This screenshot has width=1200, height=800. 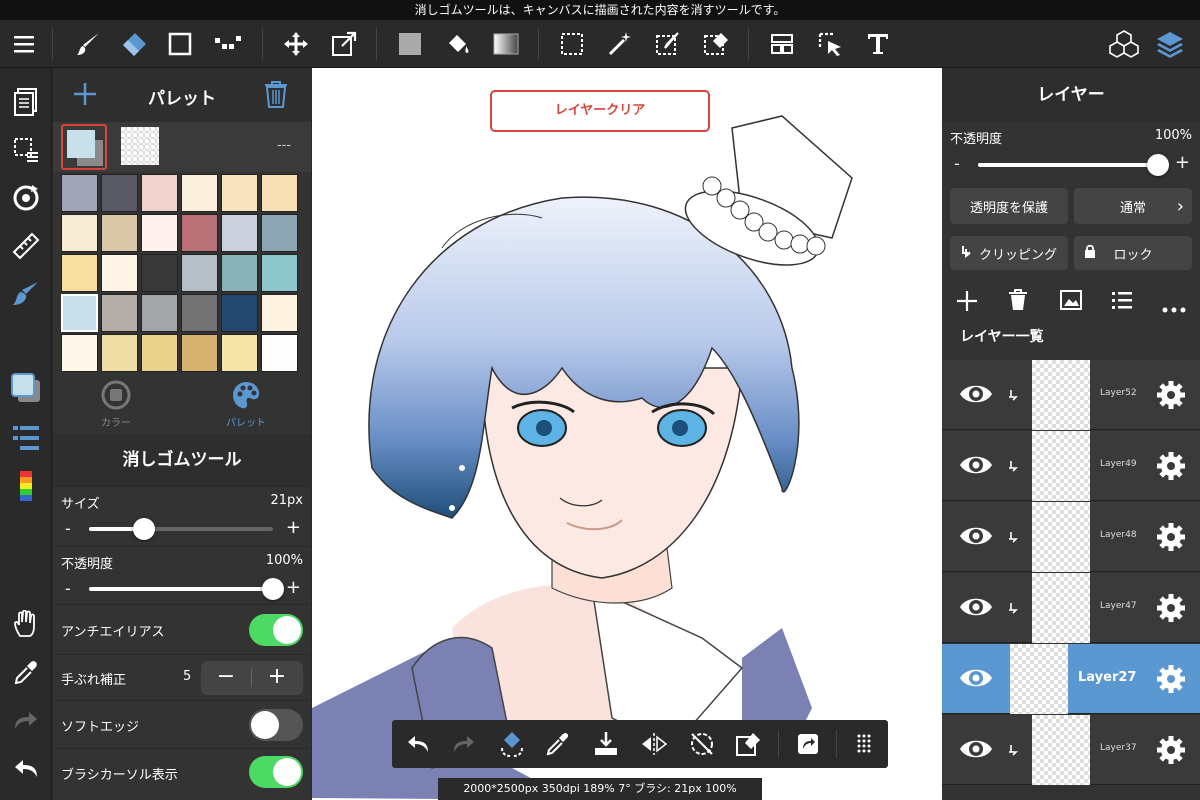 What do you see at coordinates (228, 44) in the screenshot?
I see `dot-icon` at bounding box center [228, 44].